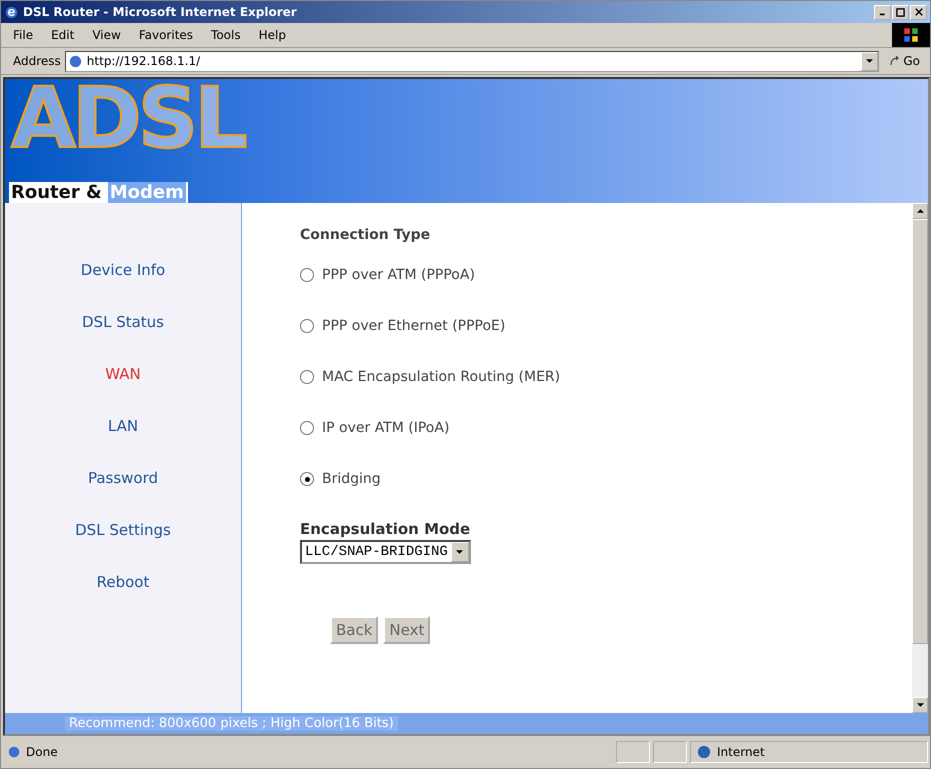 The height and width of the screenshot is (769, 931). Describe the element at coordinates (37, 61) in the screenshot. I see `address-label: Address` at that location.